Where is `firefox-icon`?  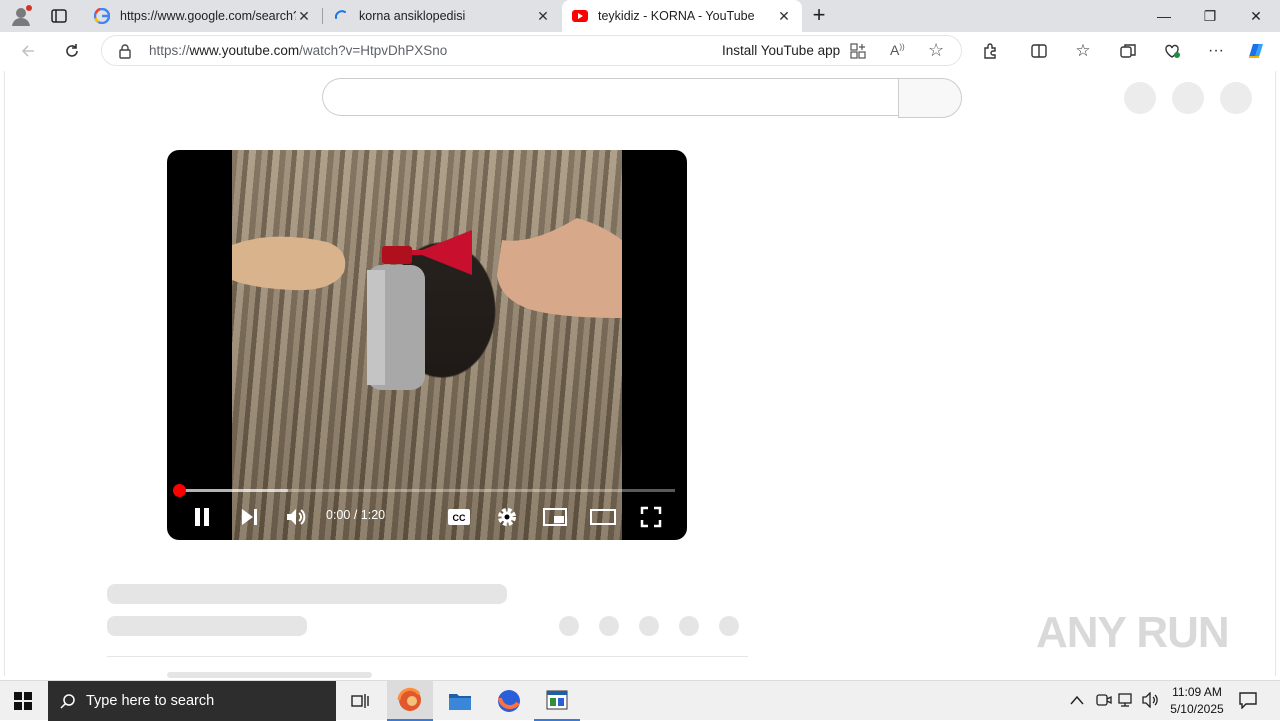
firefox-icon is located at coordinates (509, 701).